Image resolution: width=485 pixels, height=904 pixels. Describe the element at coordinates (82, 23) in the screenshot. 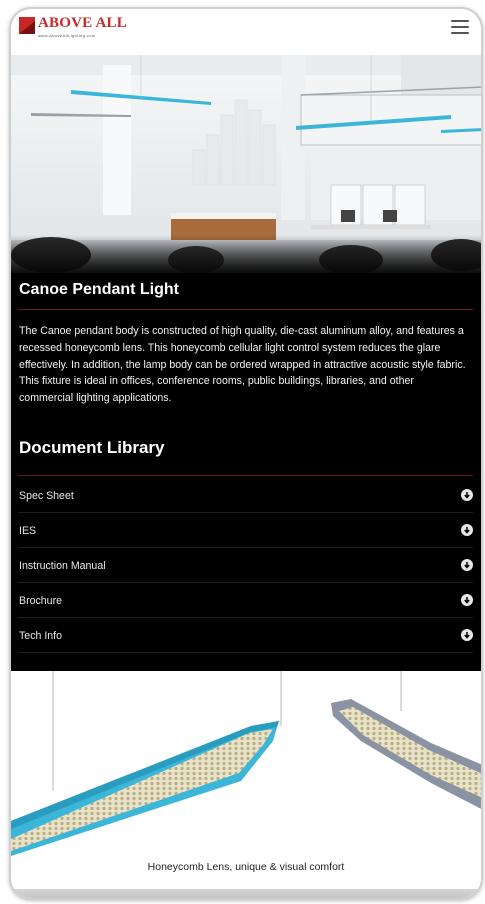

I see `brand-name: ABOVE ALL` at that location.